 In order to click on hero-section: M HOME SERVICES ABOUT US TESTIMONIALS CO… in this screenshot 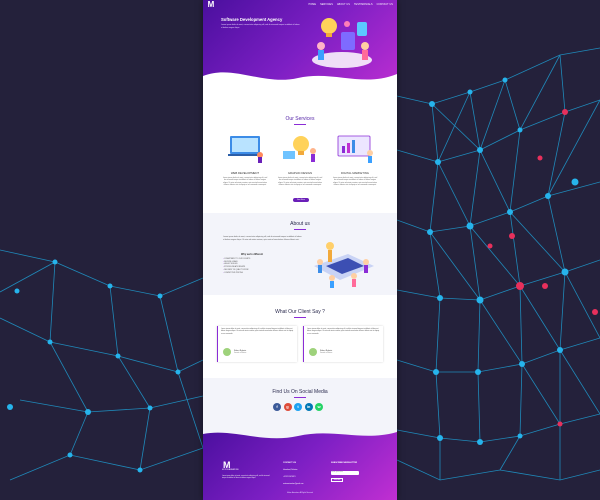, I will do `click(300, 53)`.